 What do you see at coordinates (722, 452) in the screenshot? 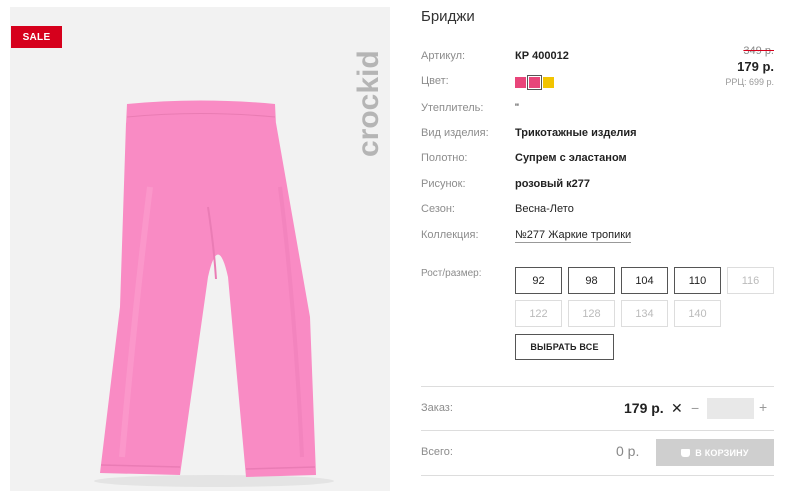
I see `add-to-cart-label: В КОРЗИНУ` at bounding box center [722, 452].